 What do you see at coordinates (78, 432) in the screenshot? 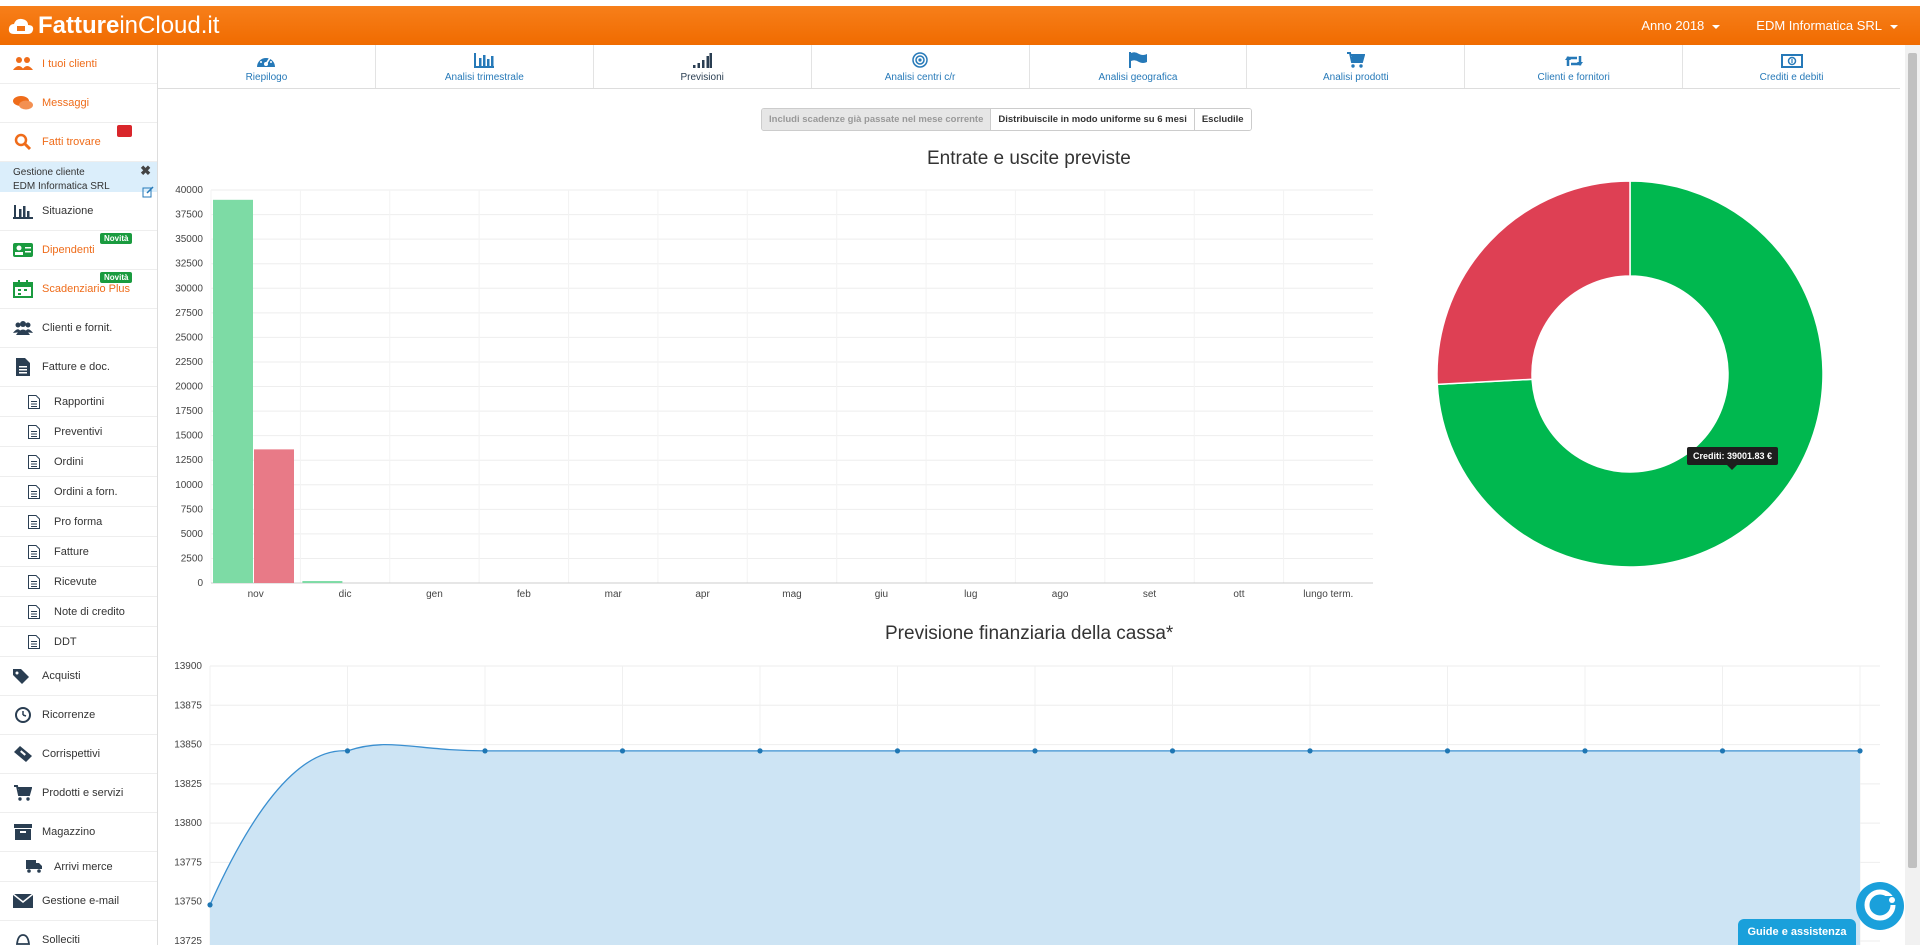
I see `sidebar-doc-item: Preventivi` at bounding box center [78, 432].